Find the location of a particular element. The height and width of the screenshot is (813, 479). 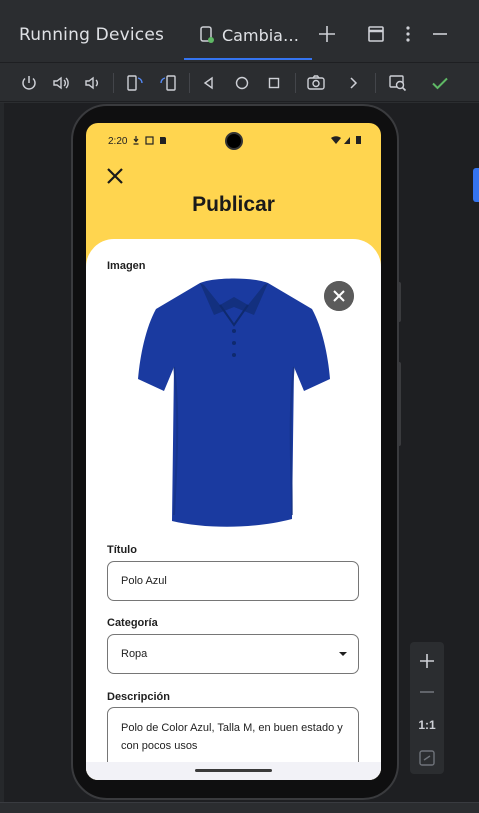

zoom-fit-icon is located at coordinates (427, 758).